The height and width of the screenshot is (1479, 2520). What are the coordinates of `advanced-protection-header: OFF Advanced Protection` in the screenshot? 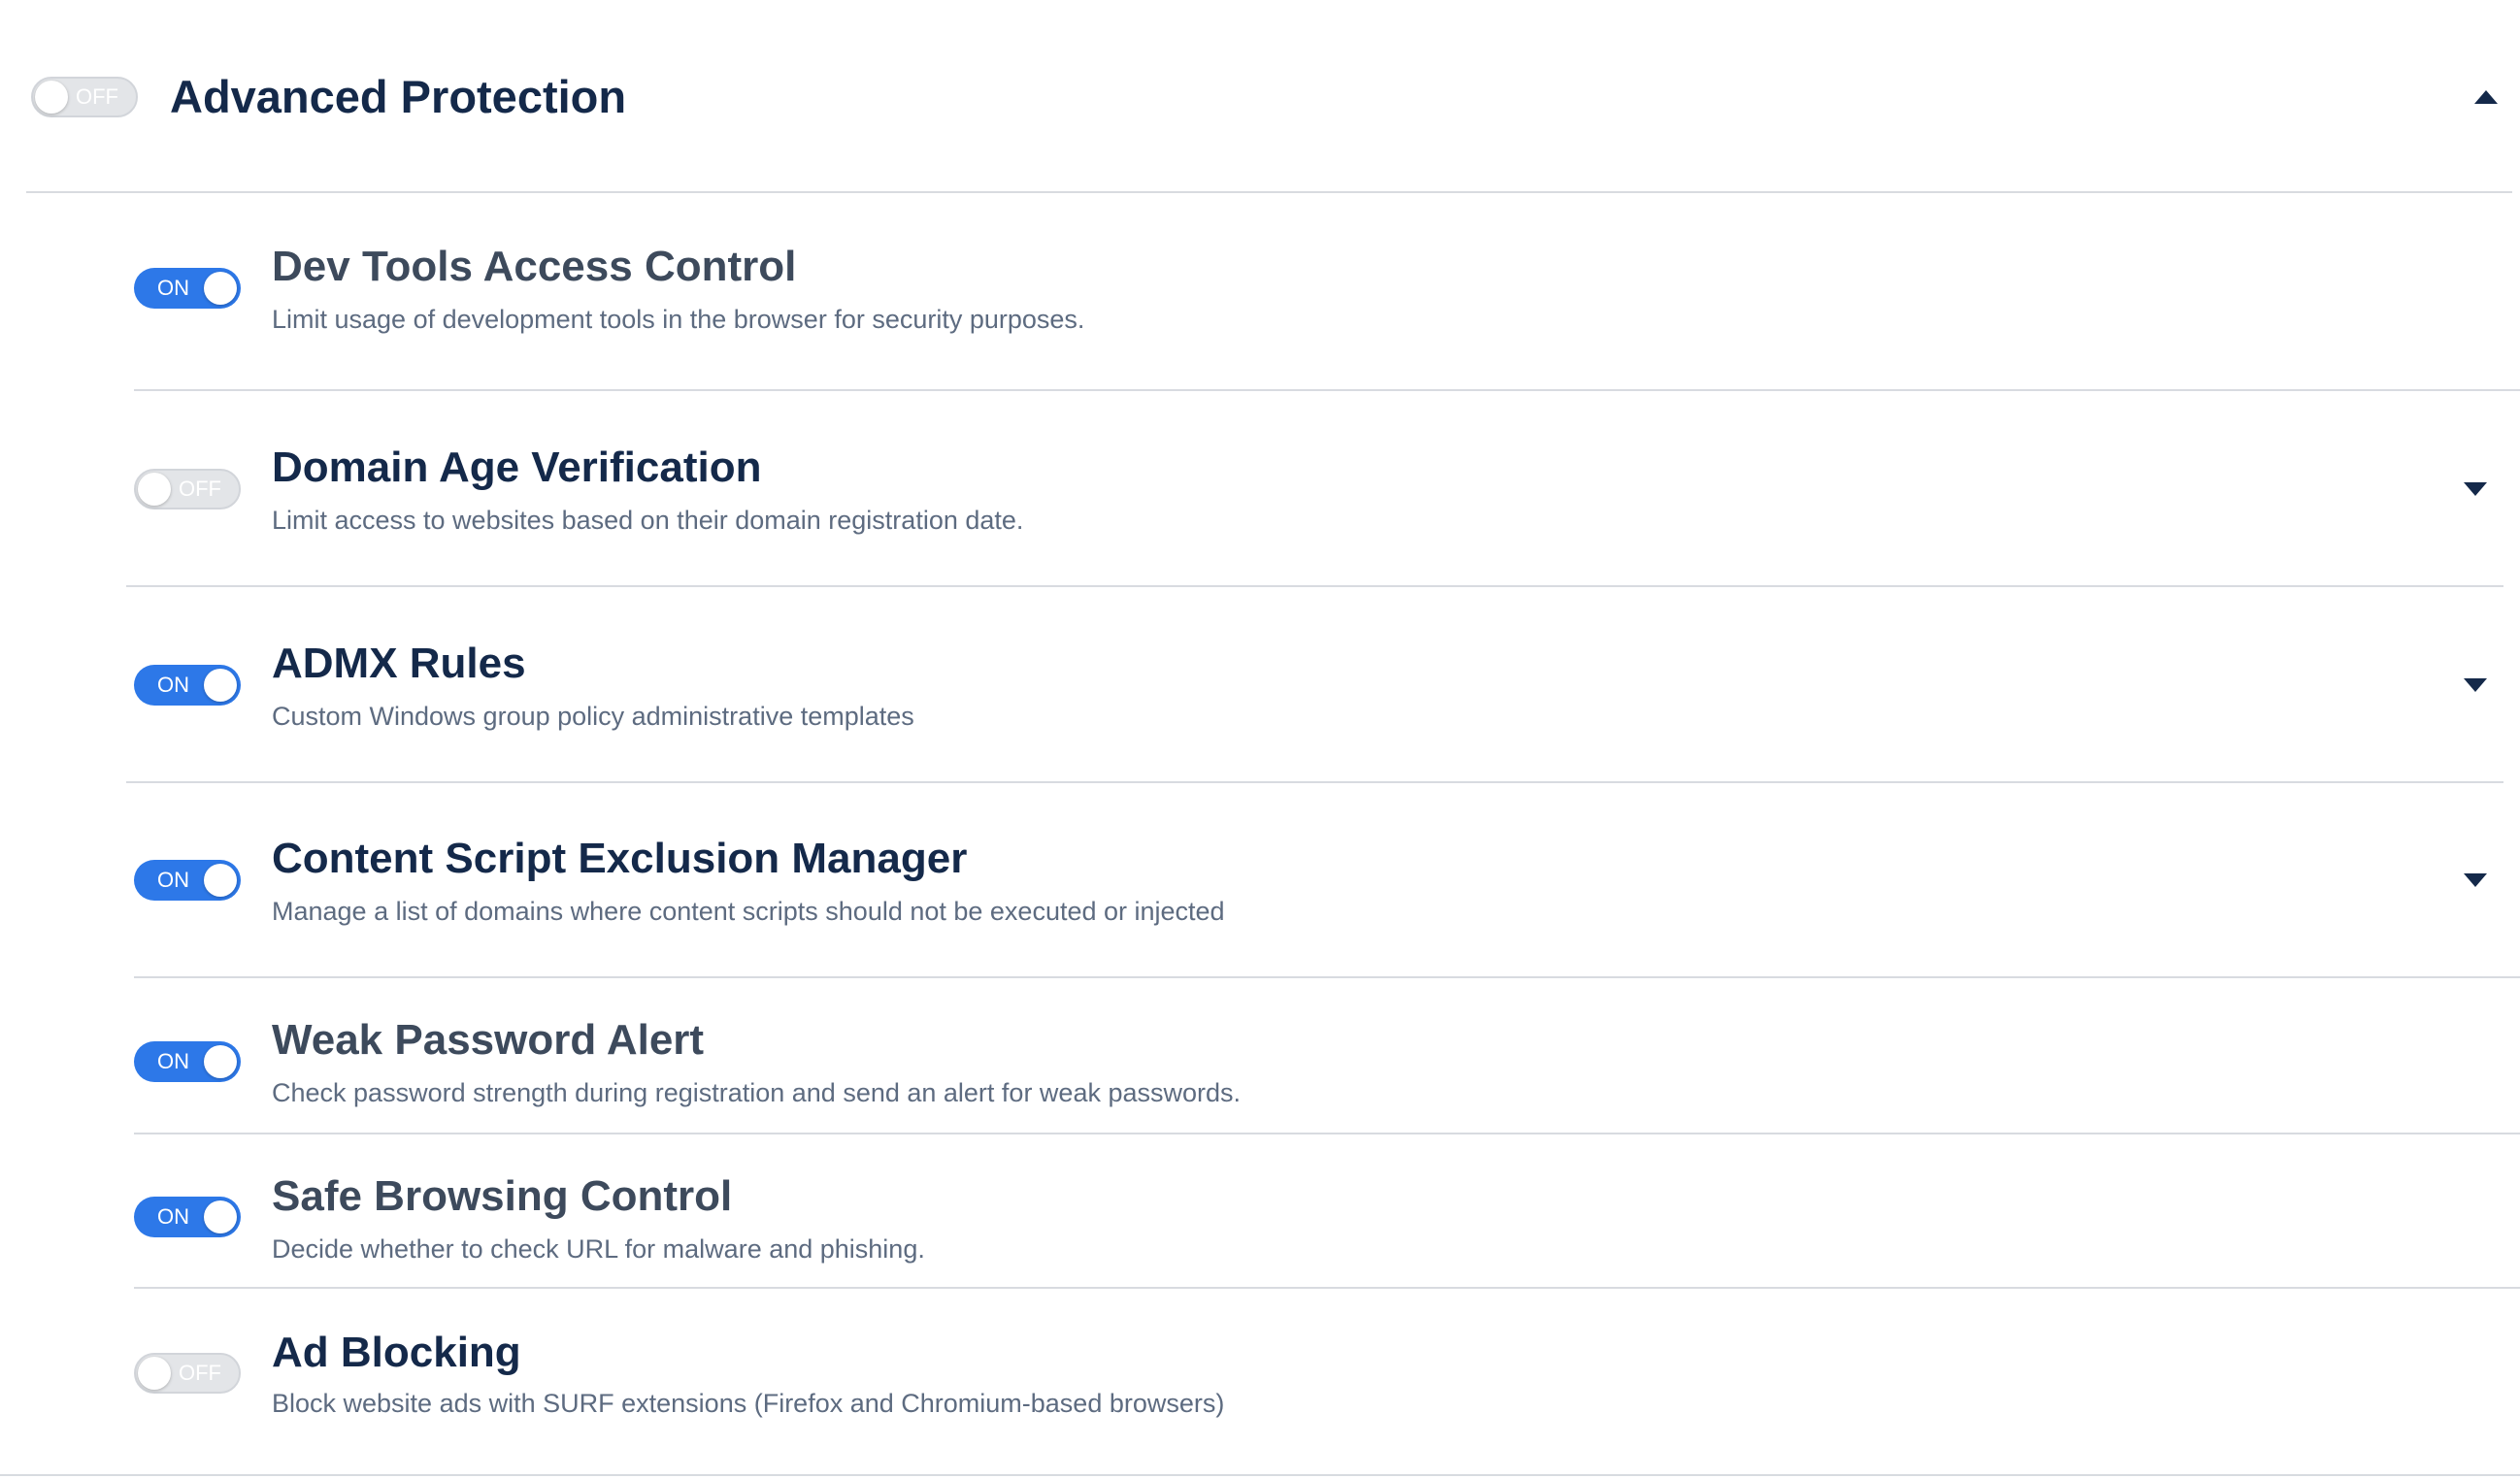 It's located at (1260, 97).